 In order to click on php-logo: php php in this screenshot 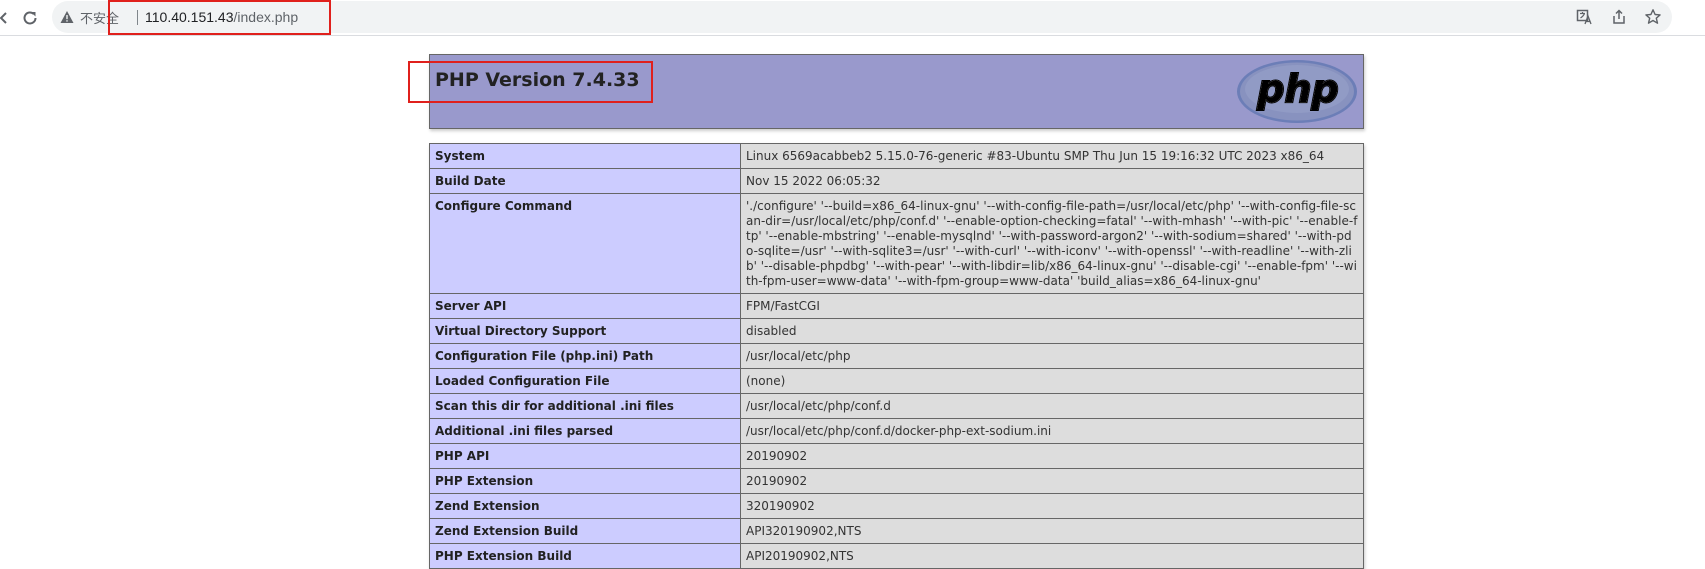, I will do `click(1297, 91)`.